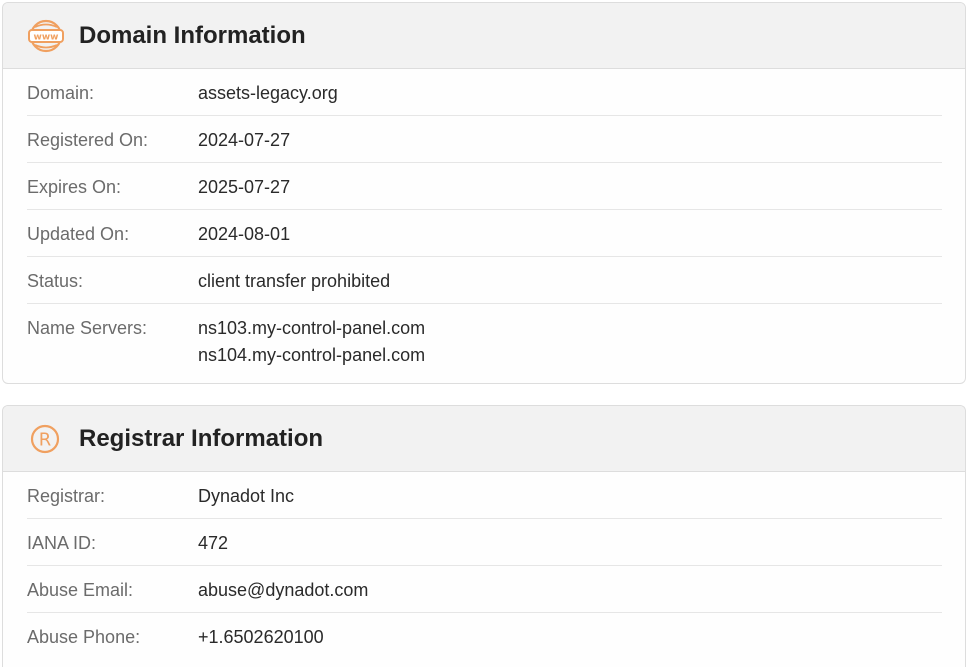 The width and height of the screenshot is (971, 667). What do you see at coordinates (312, 355) in the screenshot?
I see `name-server-2: ns104.my-control-panel.com` at bounding box center [312, 355].